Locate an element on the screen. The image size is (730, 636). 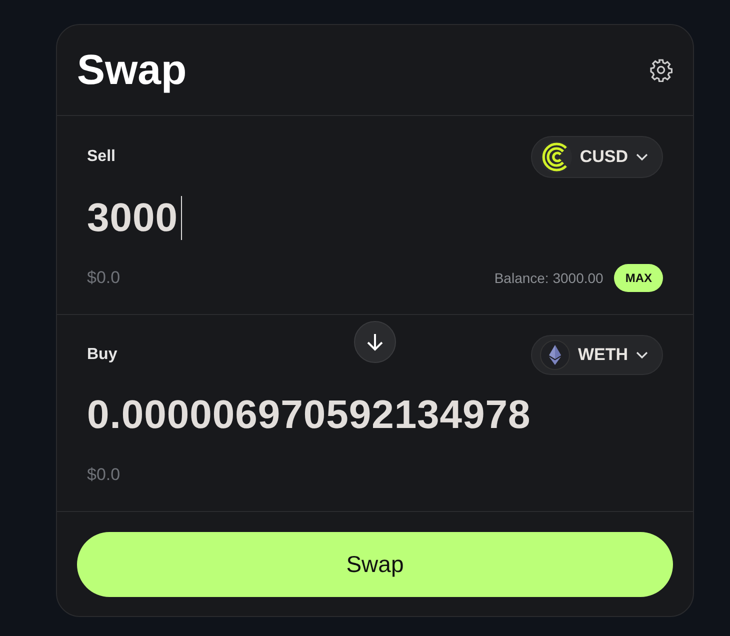
arrow-down-icon is located at coordinates (375, 342).